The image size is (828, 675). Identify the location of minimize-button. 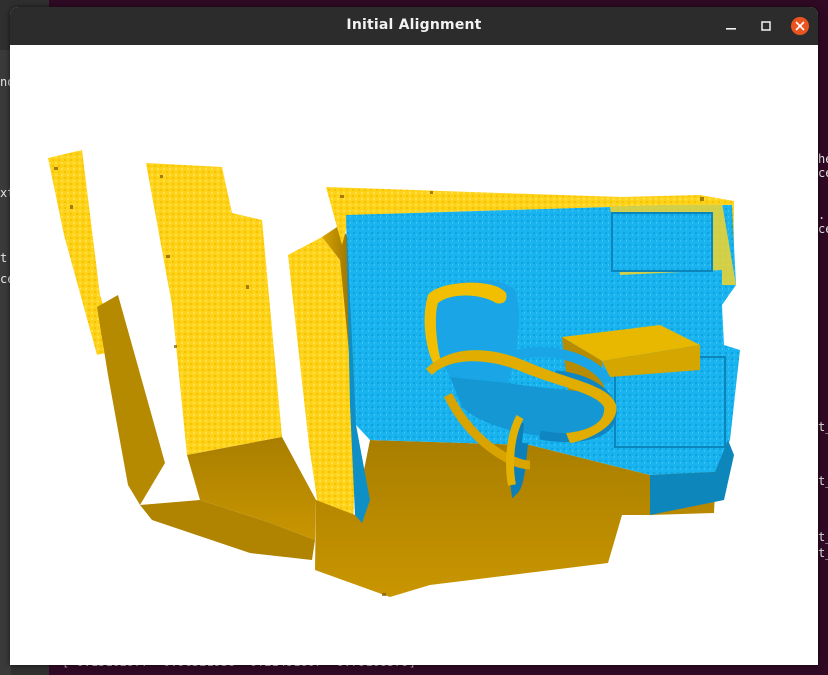
(731, 26).